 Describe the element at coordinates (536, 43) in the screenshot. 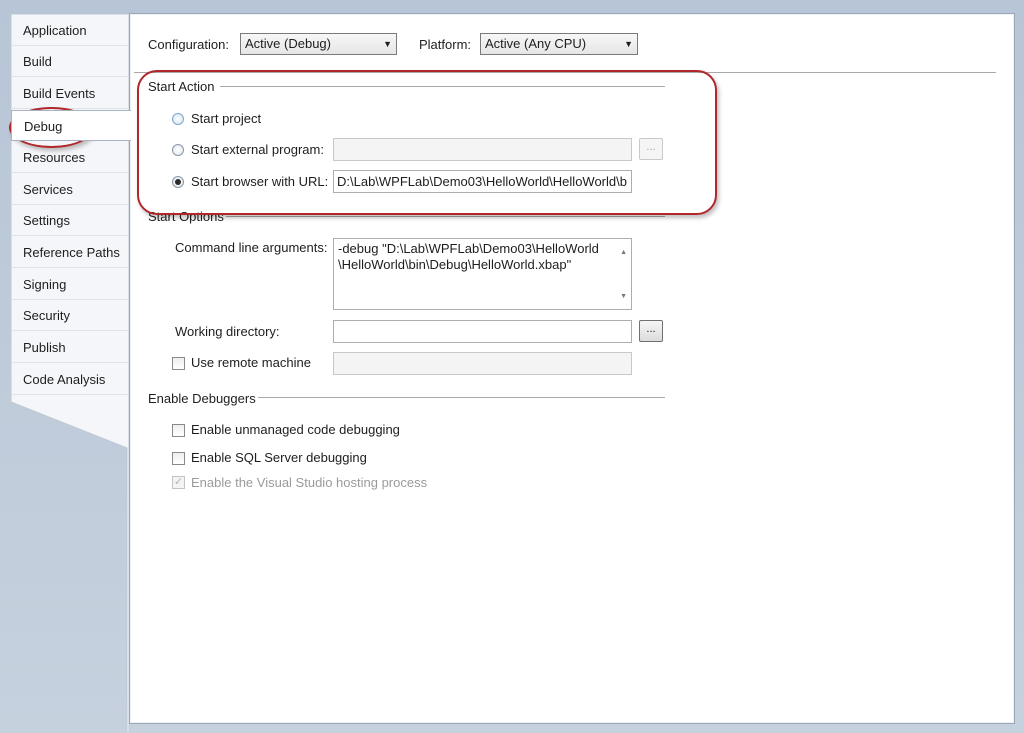

I see `platform-value: Active (Any CPU)` at that location.